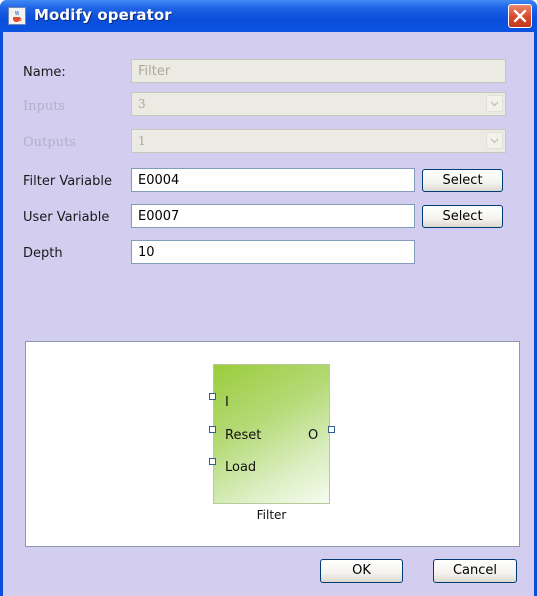  I want to click on outputs-label: Outputs, so click(49, 142).